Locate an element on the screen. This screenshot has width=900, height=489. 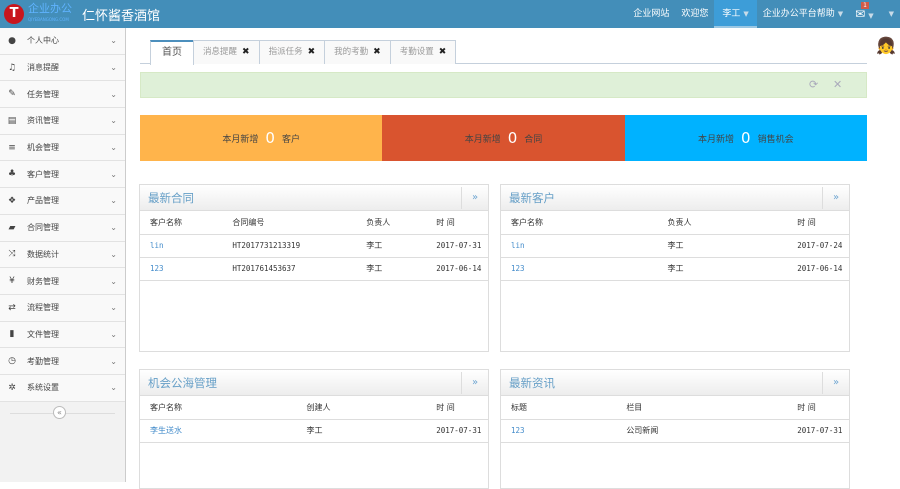
caret-down-icon: ▼ is located at coordinates (871, 16).